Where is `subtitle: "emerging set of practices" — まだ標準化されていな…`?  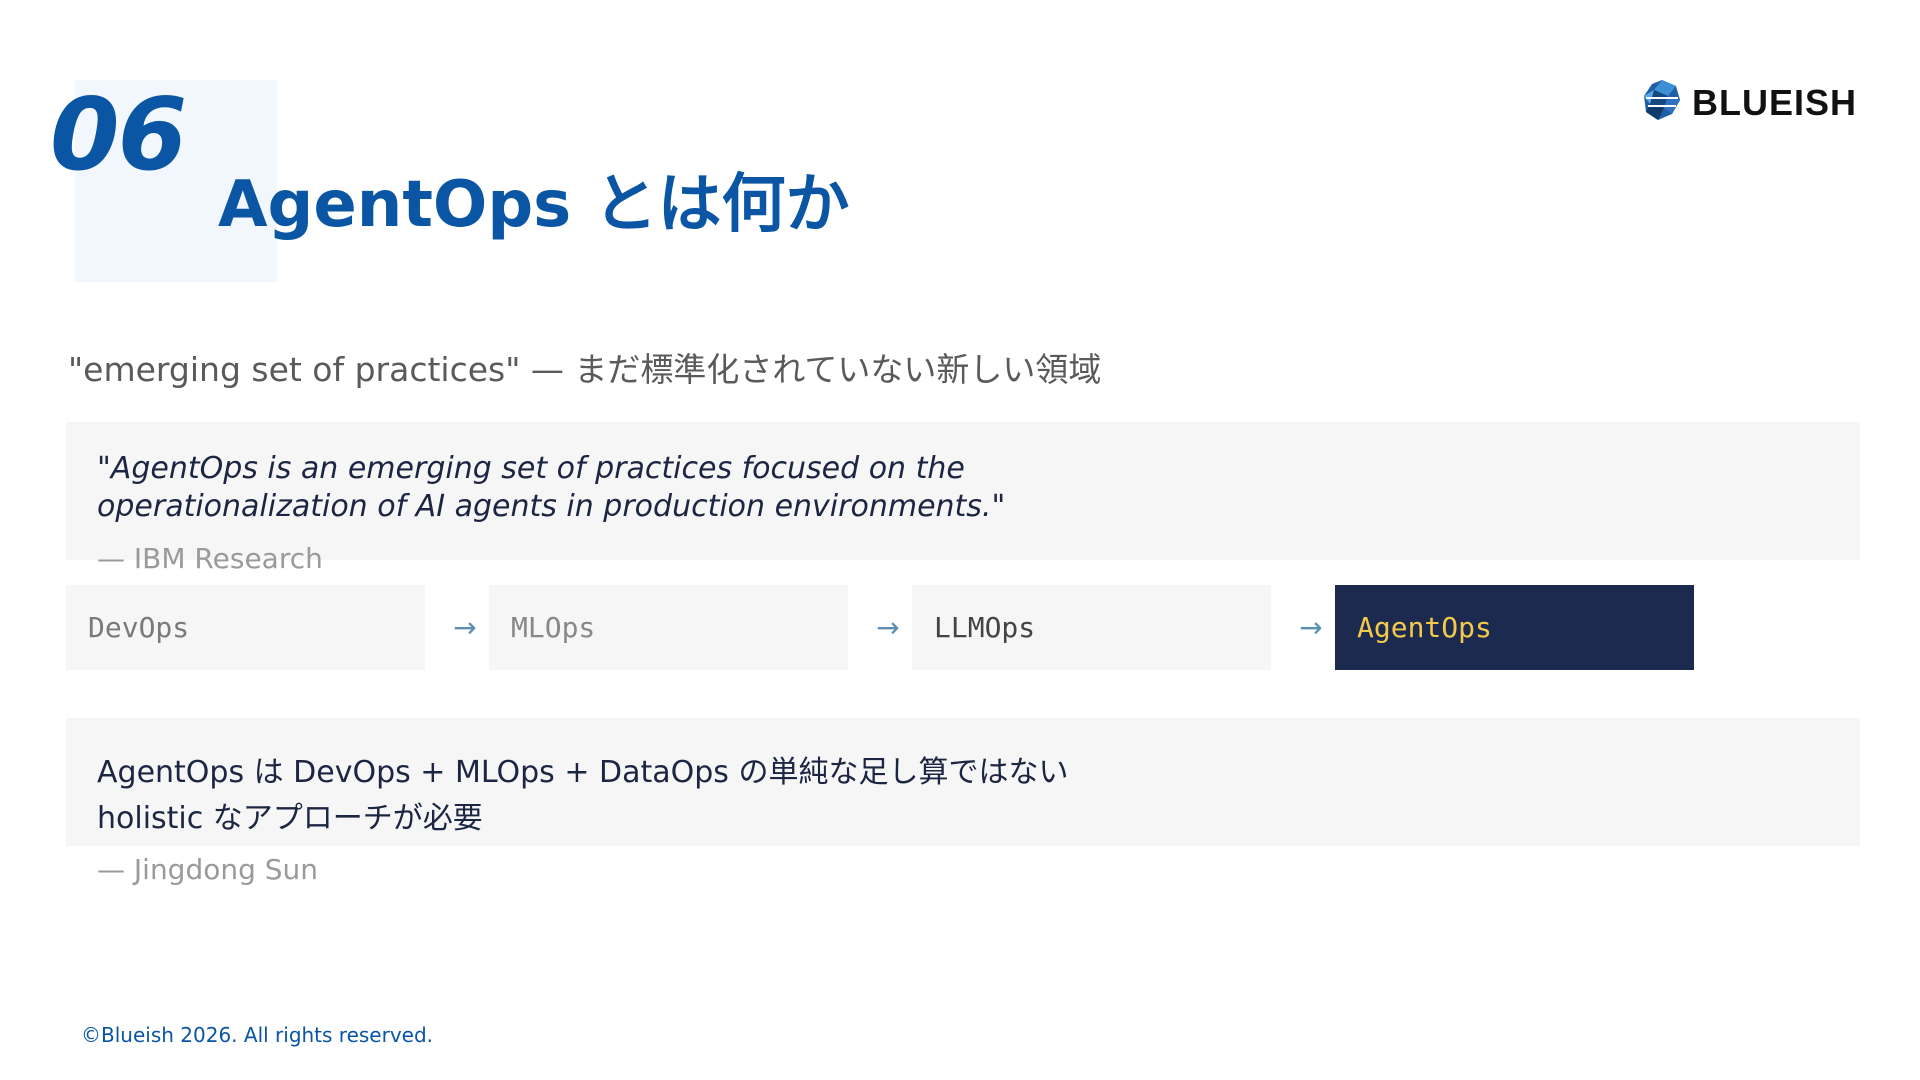 subtitle: "emerging set of practices" — まだ標準化されていな… is located at coordinates (585, 369).